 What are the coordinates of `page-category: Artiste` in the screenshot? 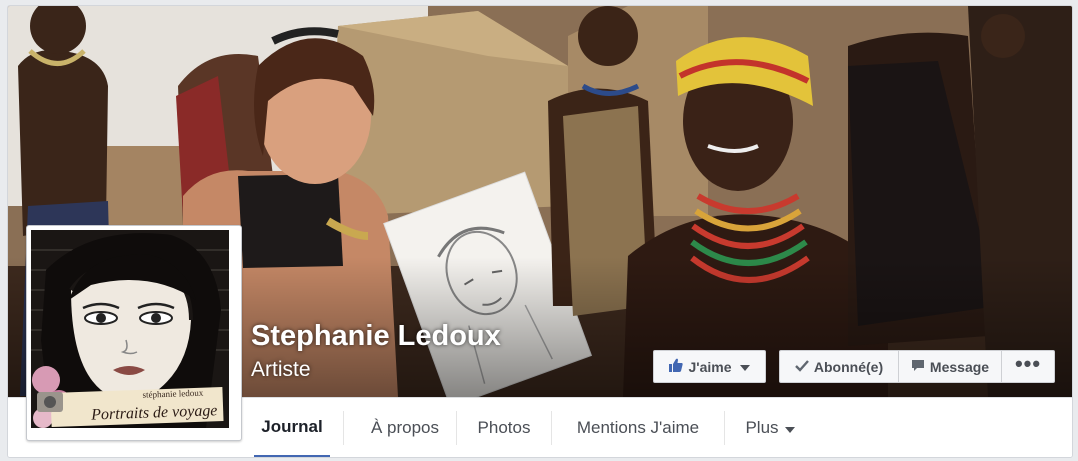 It's located at (281, 370).